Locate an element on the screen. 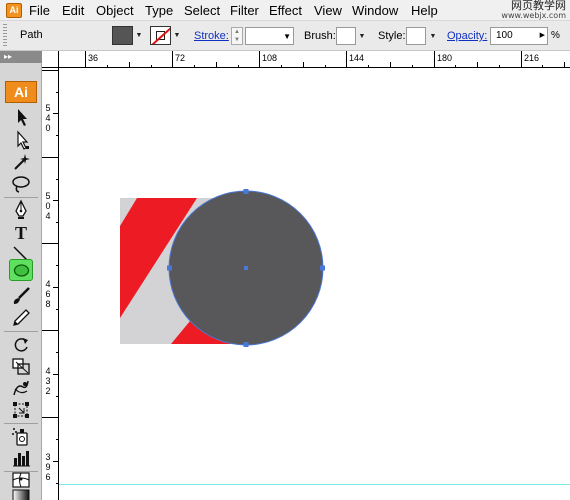  symbol-sprayer-tool is located at coordinates (21, 436).